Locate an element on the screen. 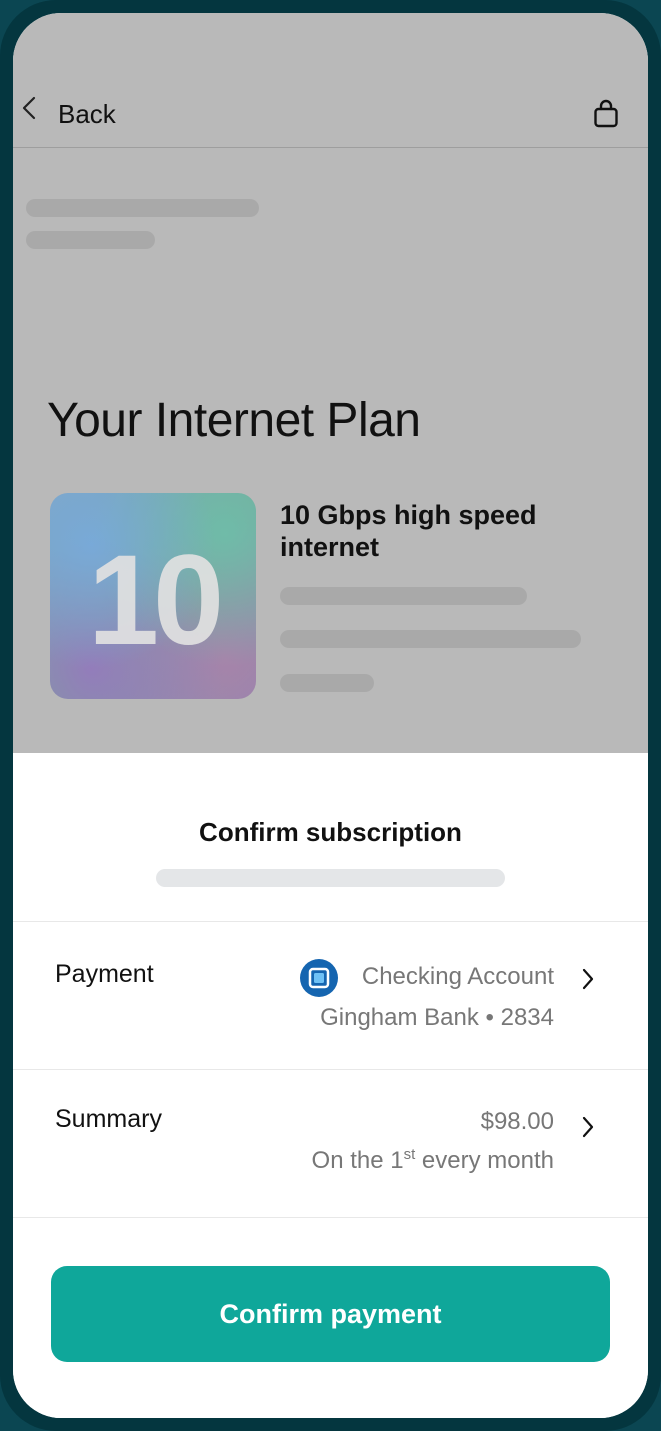  payment-bank-detail: Gingham Bank • 2834 is located at coordinates (437, 1017).